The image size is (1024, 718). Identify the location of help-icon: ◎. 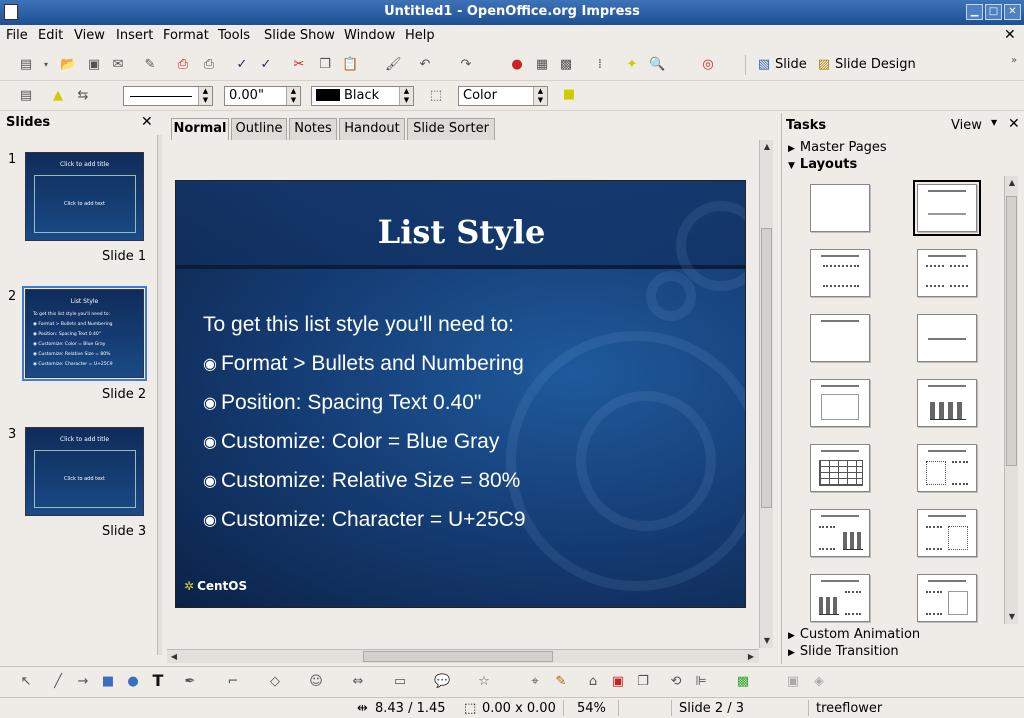
(708, 65).